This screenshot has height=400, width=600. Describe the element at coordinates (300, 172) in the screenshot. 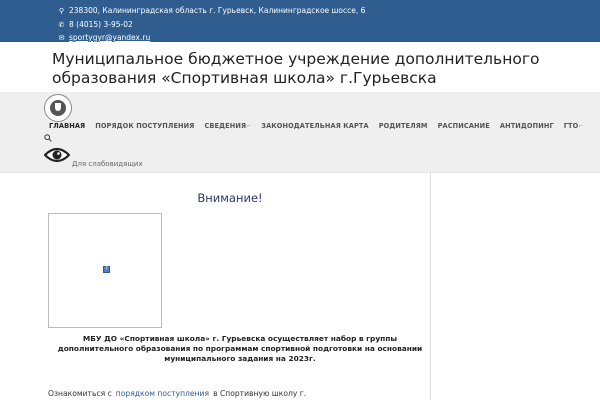

I see `content-divider-top` at that location.